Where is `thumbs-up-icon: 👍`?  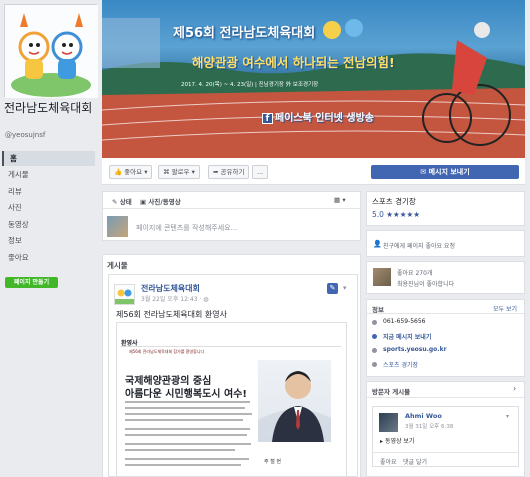 thumbs-up-icon: 👍 is located at coordinates (118, 172).